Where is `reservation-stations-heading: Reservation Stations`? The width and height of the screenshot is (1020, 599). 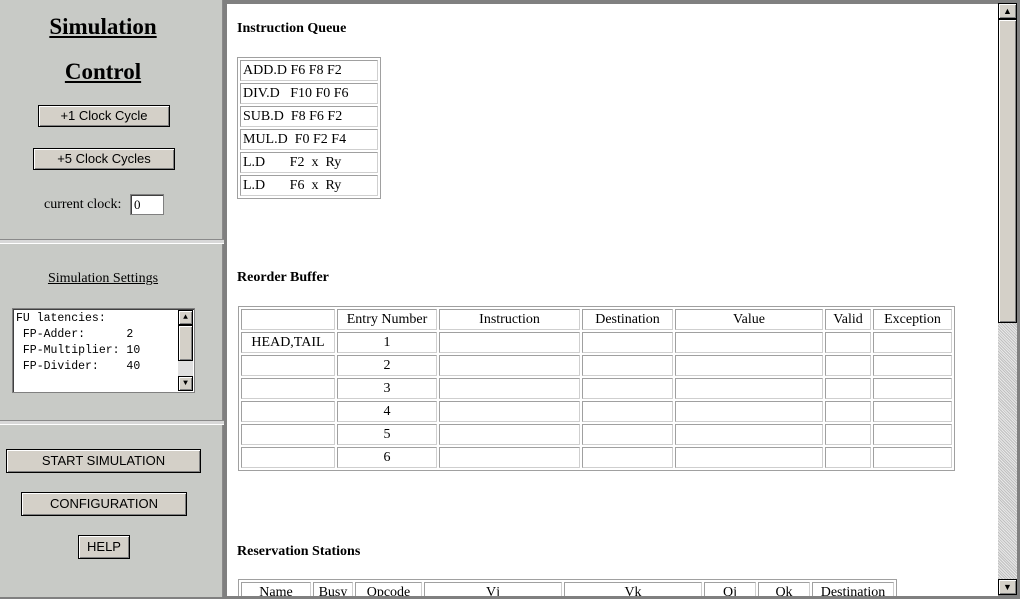 reservation-stations-heading: Reservation Stations is located at coordinates (299, 551).